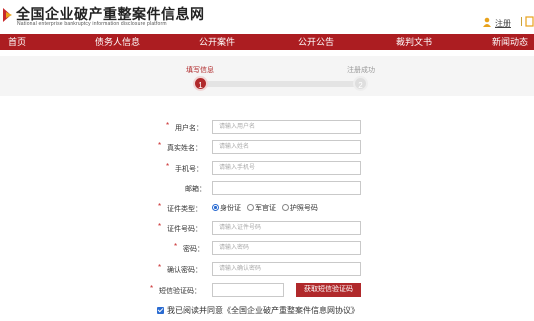 The image size is (534, 321). Describe the element at coordinates (286, 147) in the screenshot. I see `realname-input: 请输入姓名` at that location.